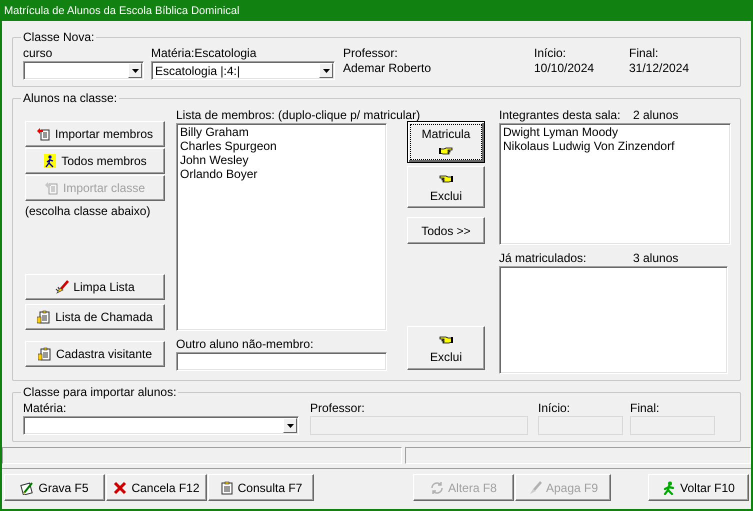 This screenshot has width=753, height=511. What do you see at coordinates (261, 487) in the screenshot?
I see `toolbar-button: Consulta F7` at bounding box center [261, 487].